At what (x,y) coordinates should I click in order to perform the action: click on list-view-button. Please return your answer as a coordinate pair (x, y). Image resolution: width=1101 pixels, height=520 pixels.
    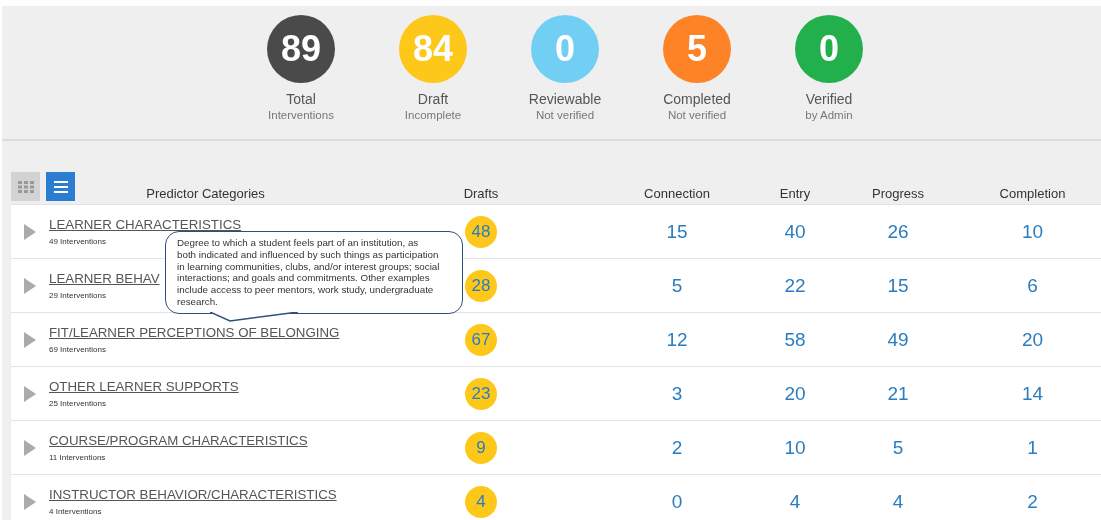
    Looking at the image, I should click on (60, 186).